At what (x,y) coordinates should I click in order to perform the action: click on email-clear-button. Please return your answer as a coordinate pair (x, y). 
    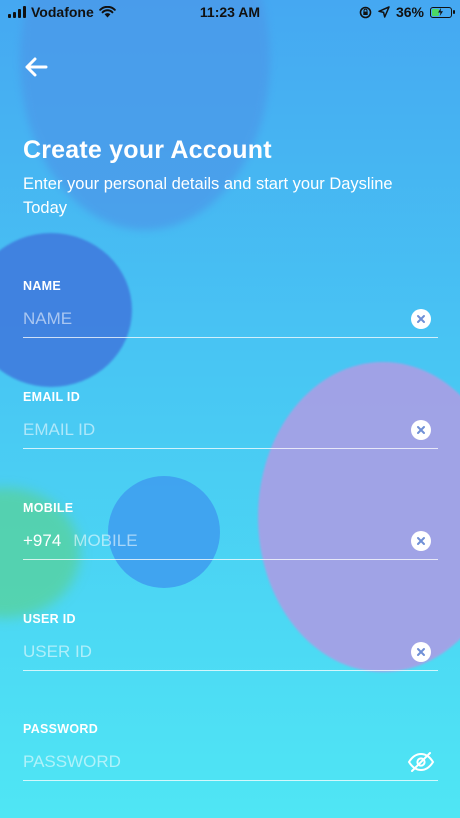
    Looking at the image, I should click on (421, 430).